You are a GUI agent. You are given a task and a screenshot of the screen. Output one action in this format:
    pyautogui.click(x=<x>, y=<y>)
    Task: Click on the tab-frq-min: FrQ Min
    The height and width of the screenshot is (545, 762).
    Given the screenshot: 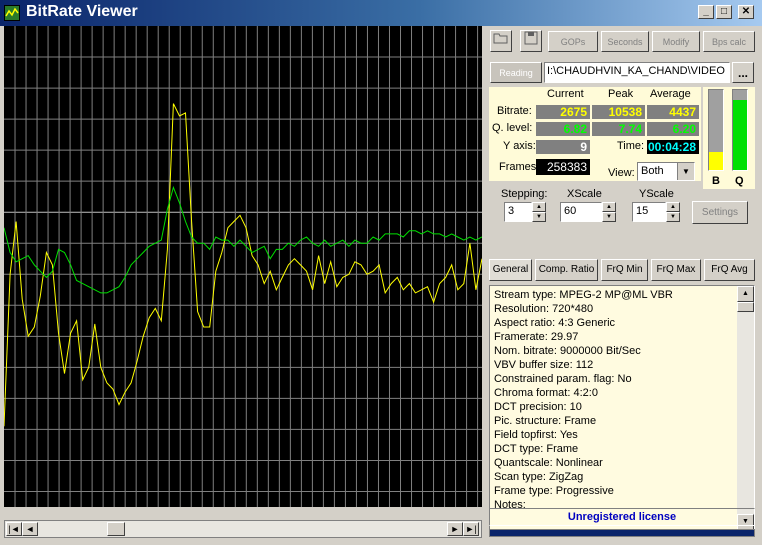 What is the action you would take?
    pyautogui.click(x=624, y=270)
    